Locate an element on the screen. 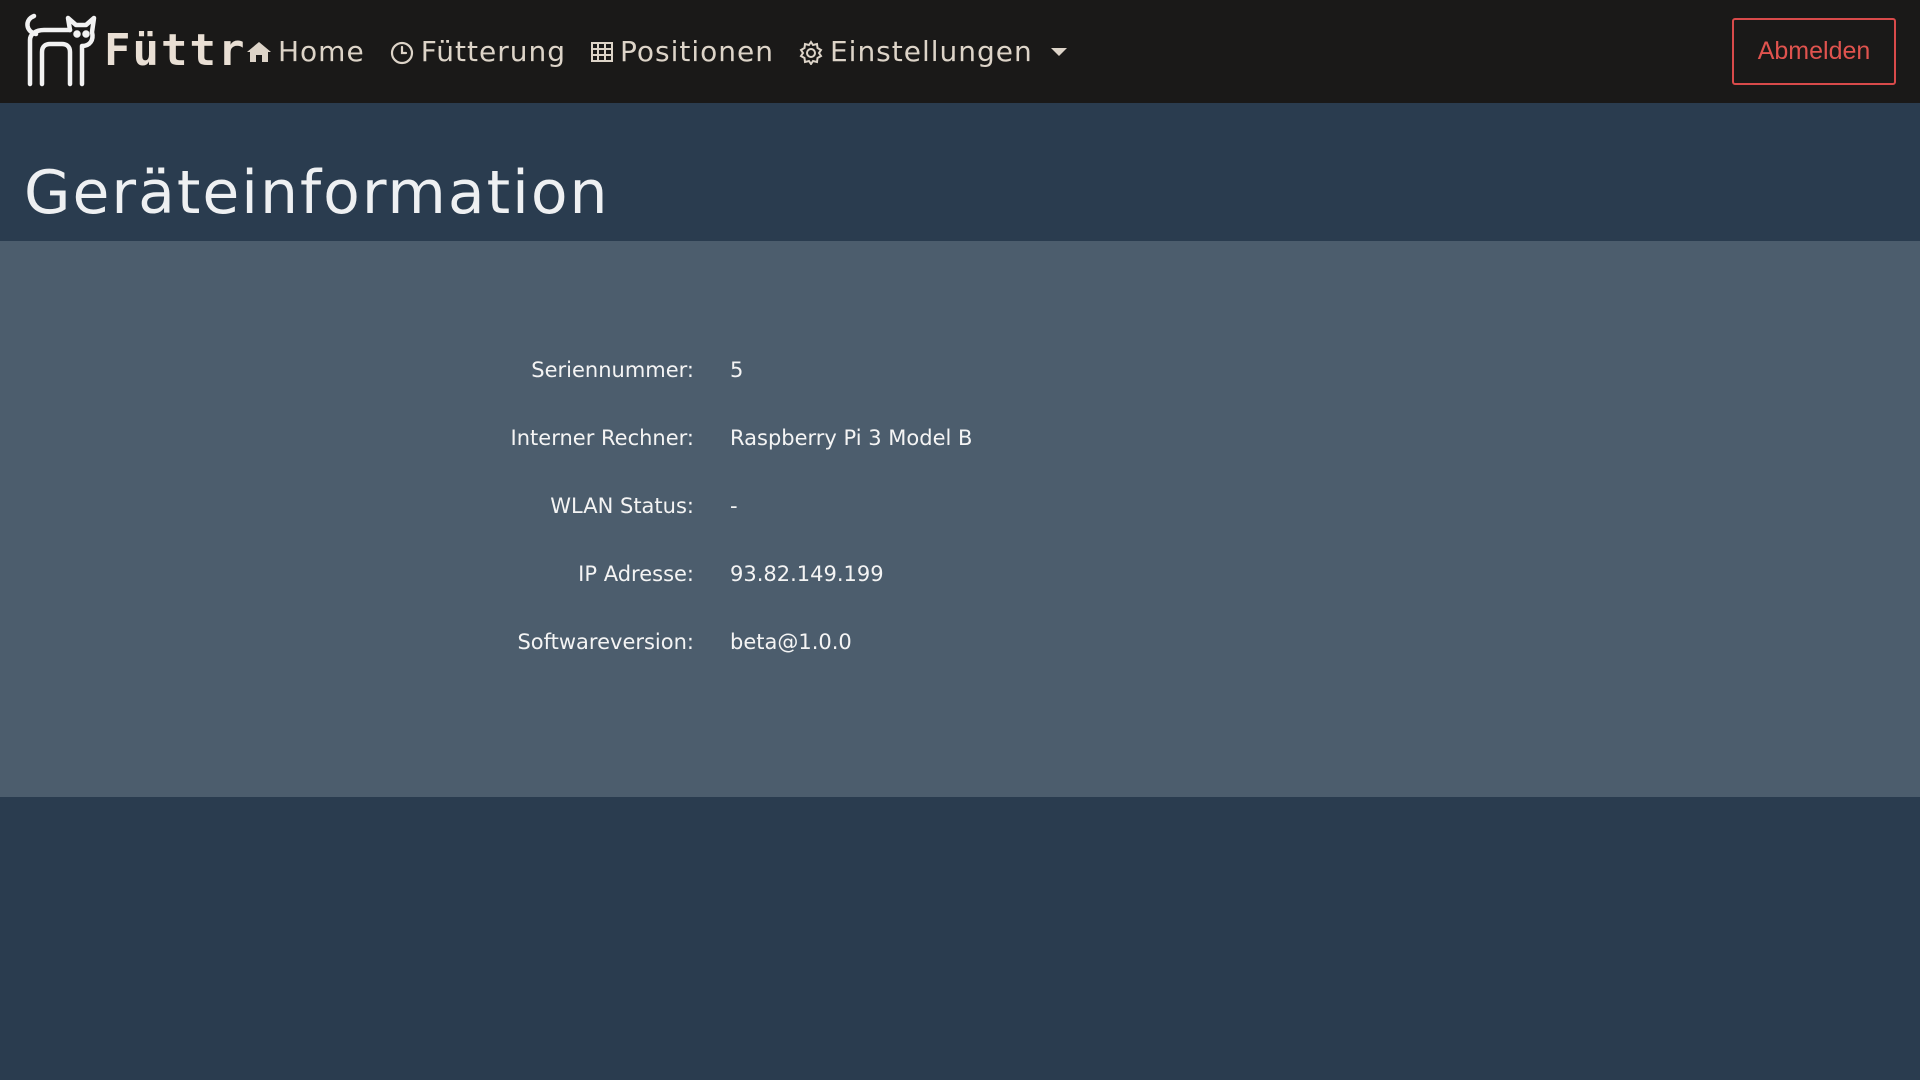  nav-item-label: Fütterung is located at coordinates (493, 51).